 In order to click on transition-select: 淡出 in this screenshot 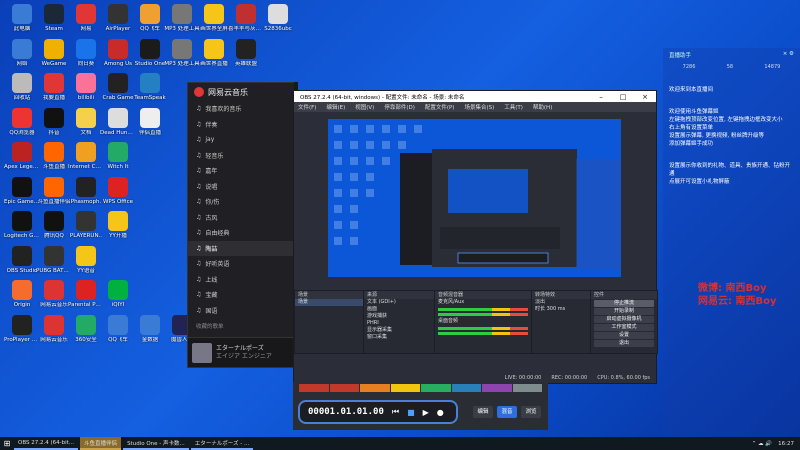, I will do `click(561, 302)`.